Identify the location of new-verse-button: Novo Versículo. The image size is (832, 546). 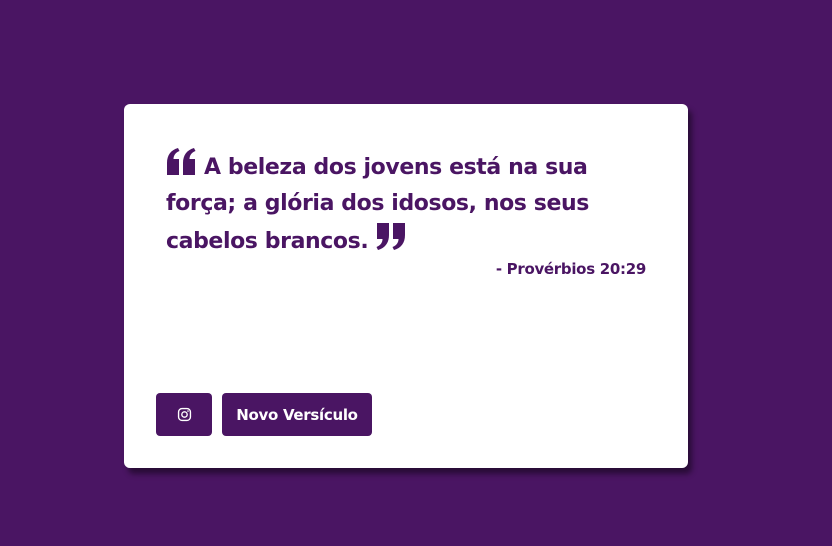
(297, 414).